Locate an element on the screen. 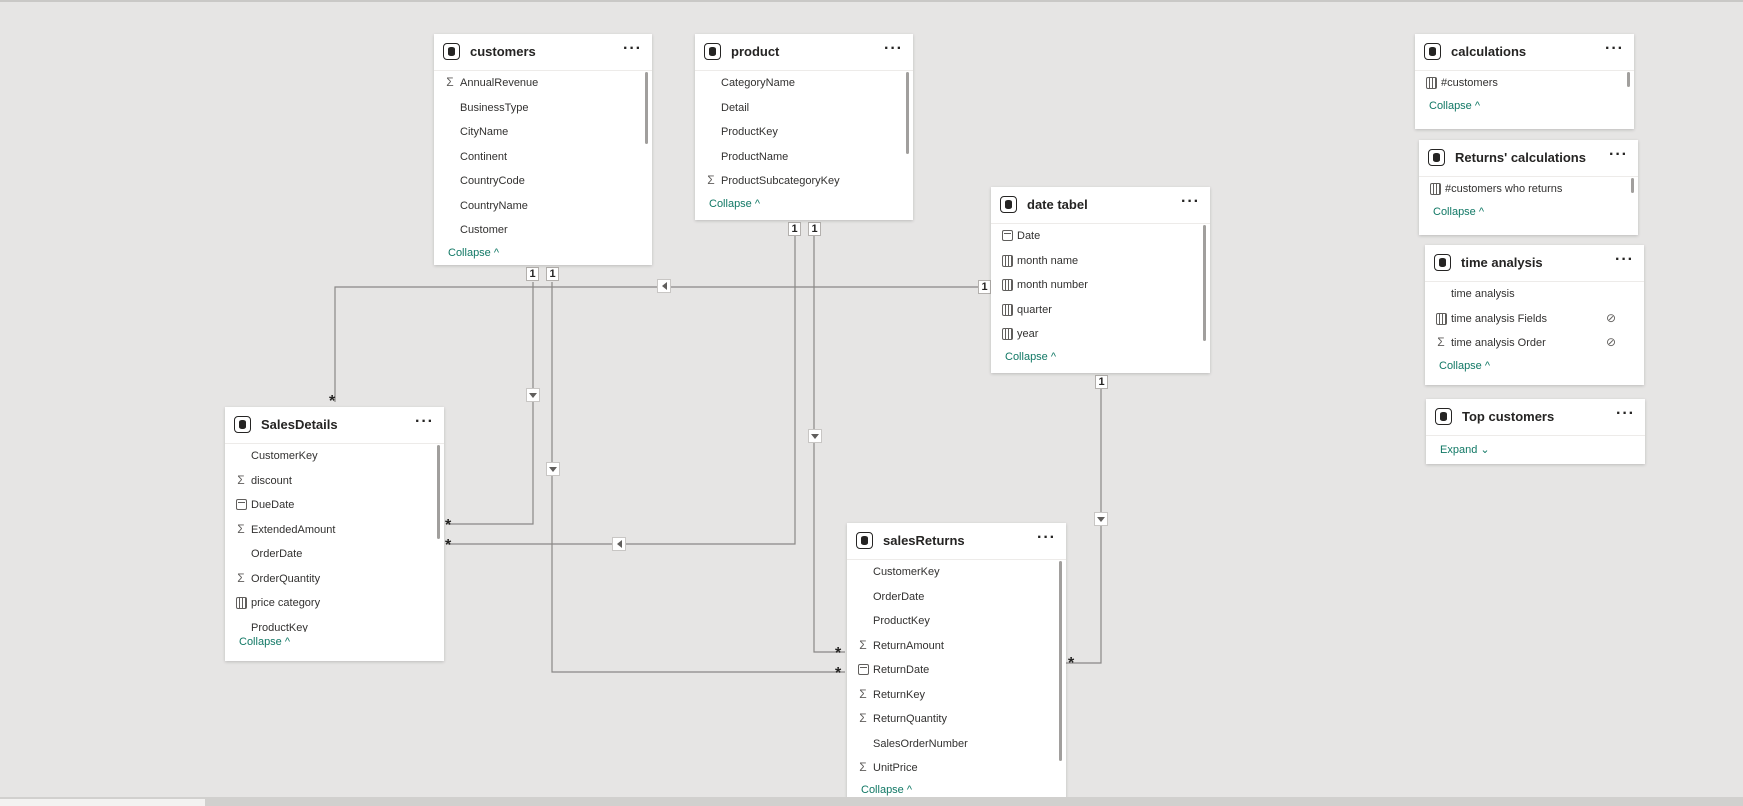 This screenshot has height=806, width=1743. table-header: Returns' calculations ··· is located at coordinates (1528, 158).